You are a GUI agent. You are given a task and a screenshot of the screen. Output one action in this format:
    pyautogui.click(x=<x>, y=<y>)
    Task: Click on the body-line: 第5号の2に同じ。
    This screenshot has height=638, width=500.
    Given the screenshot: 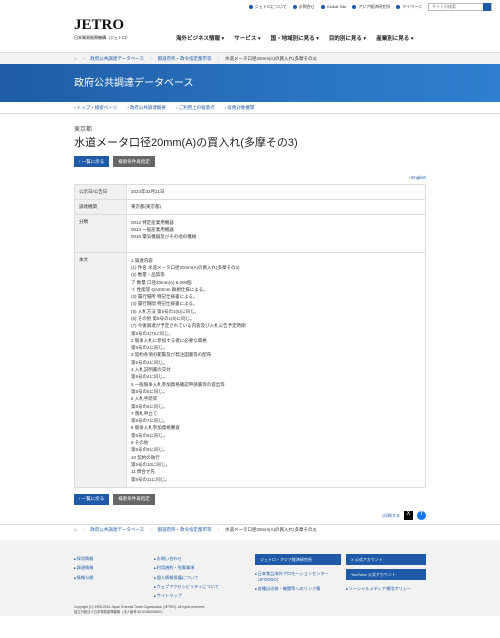 What is the action you would take?
    pyautogui.click(x=149, y=348)
    